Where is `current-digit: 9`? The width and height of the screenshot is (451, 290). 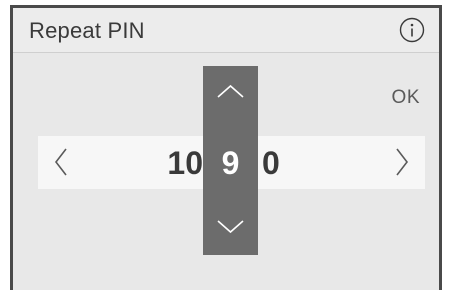 current-digit: 9 is located at coordinates (230, 163).